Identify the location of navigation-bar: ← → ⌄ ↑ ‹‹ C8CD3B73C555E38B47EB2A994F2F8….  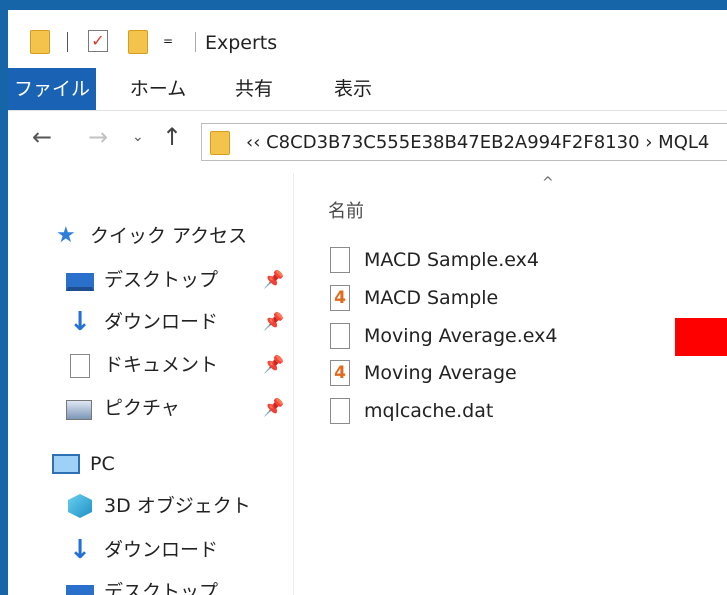
(367, 142).